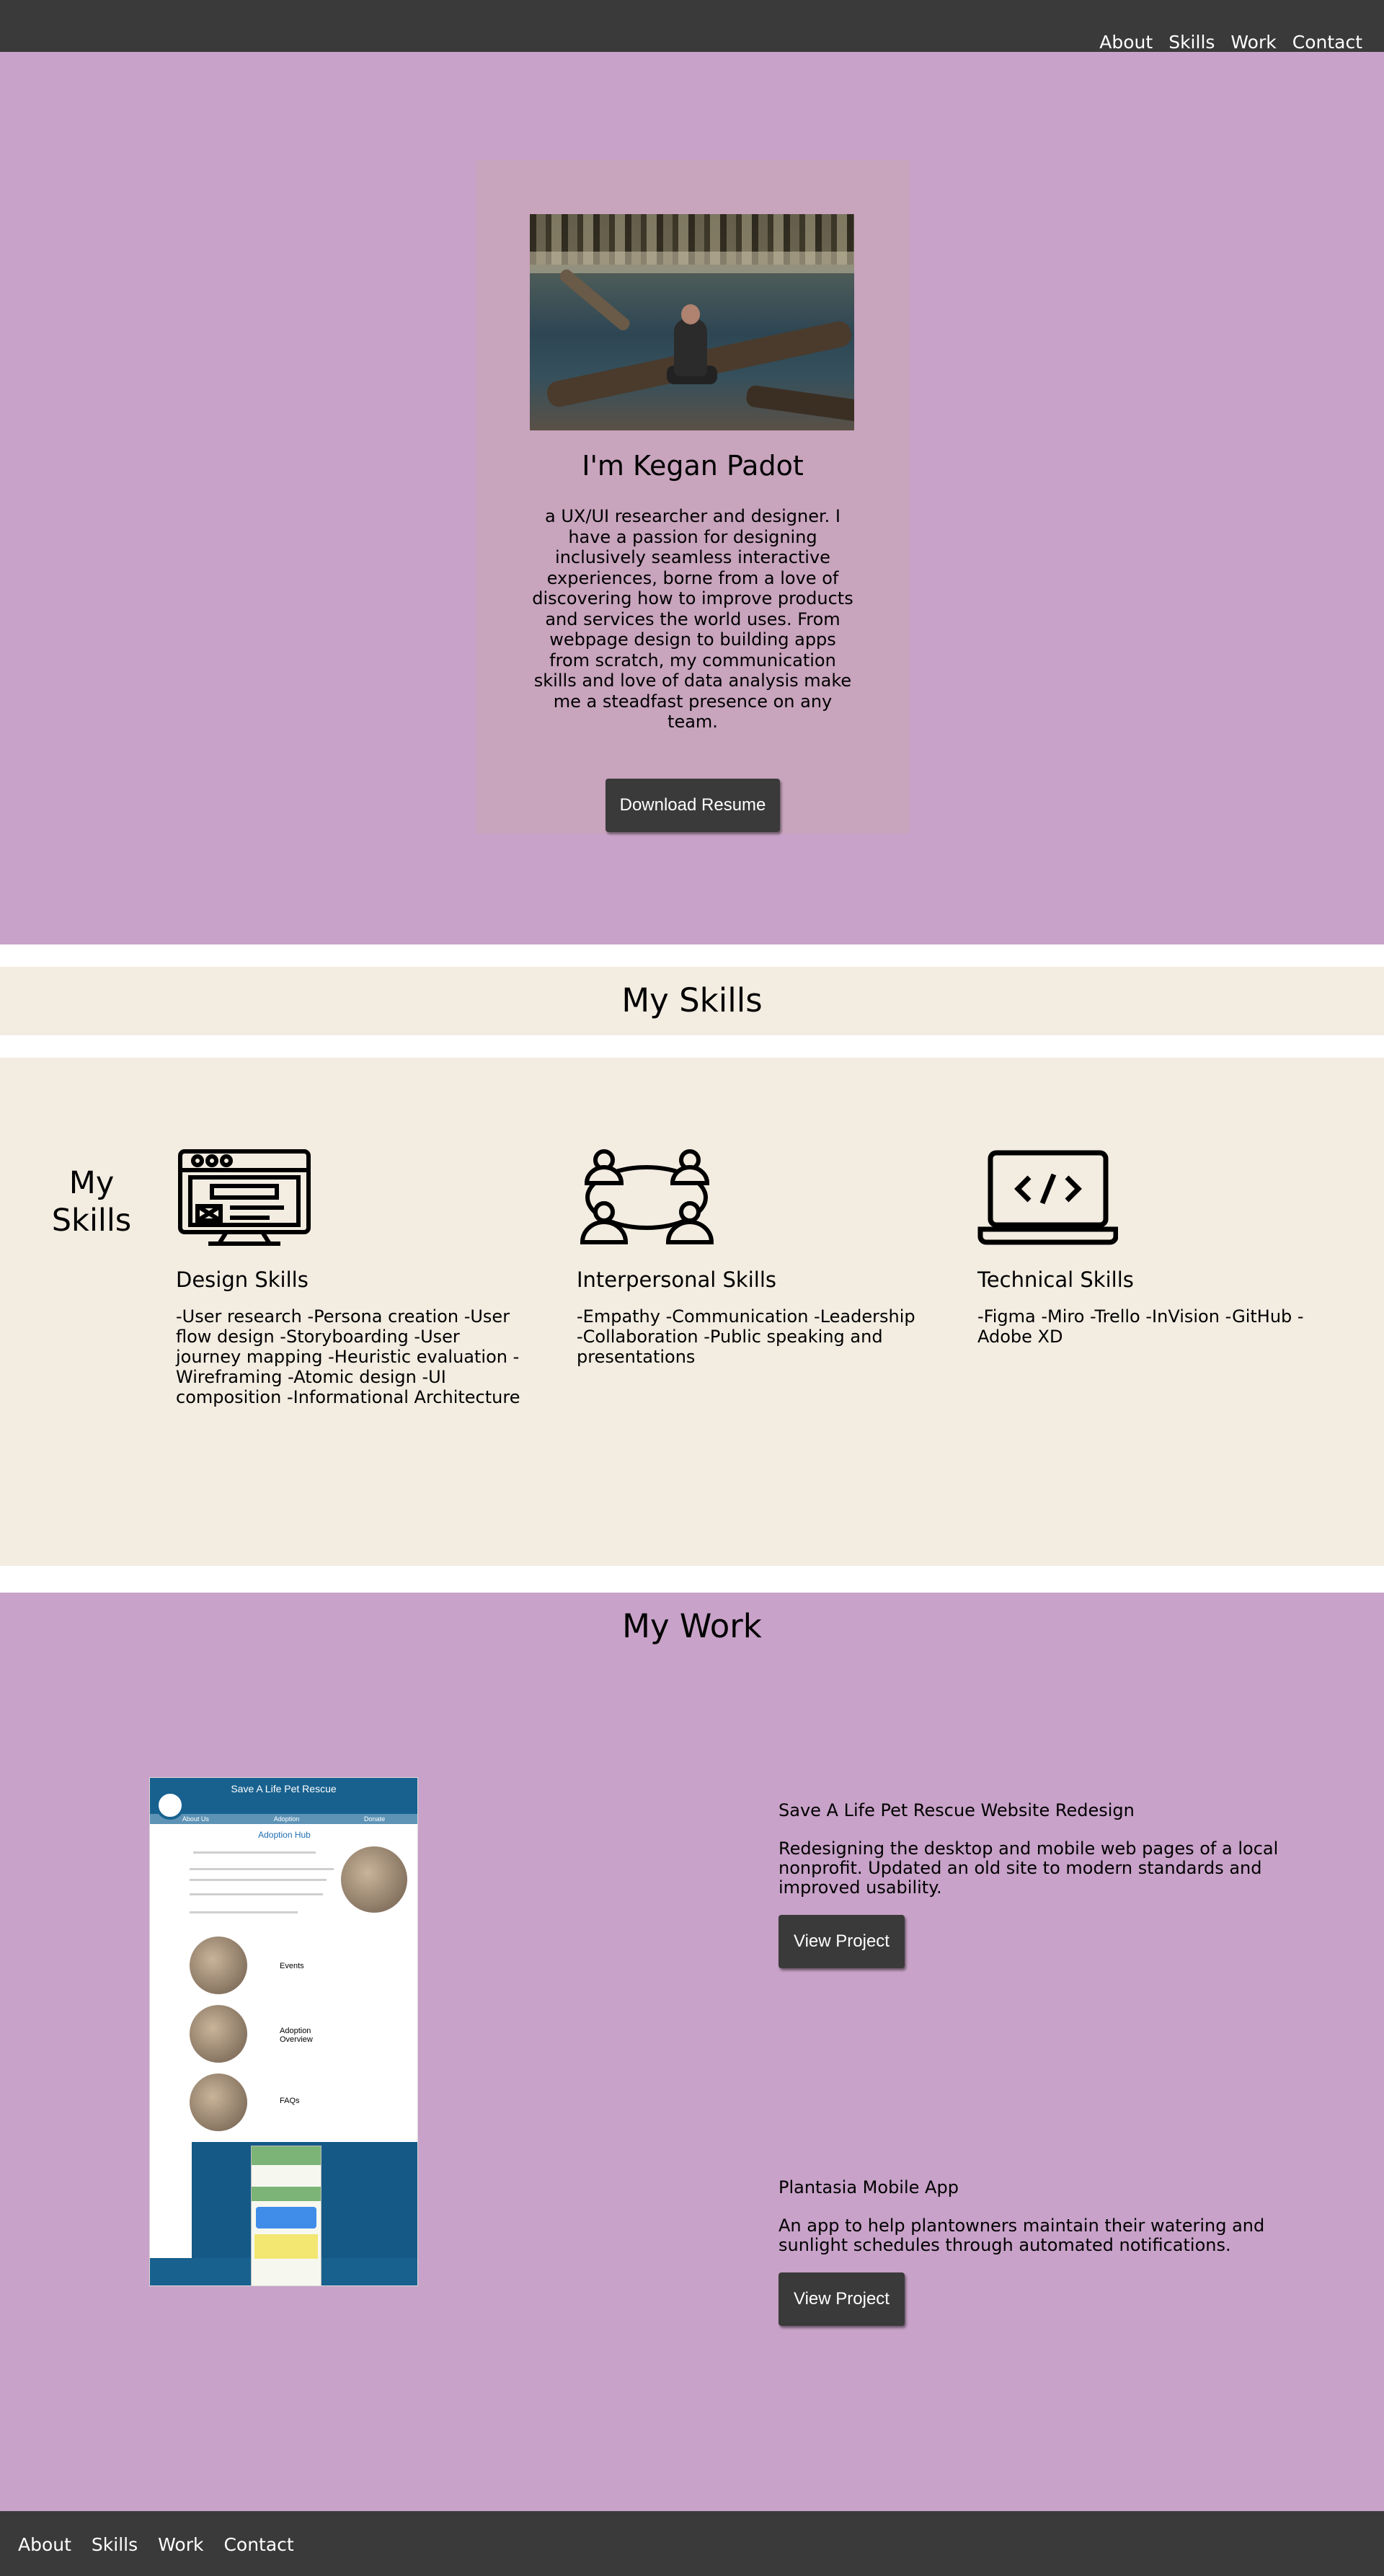  What do you see at coordinates (692, 2543) in the screenshot?
I see `footer: About Skills Work Contact` at bounding box center [692, 2543].